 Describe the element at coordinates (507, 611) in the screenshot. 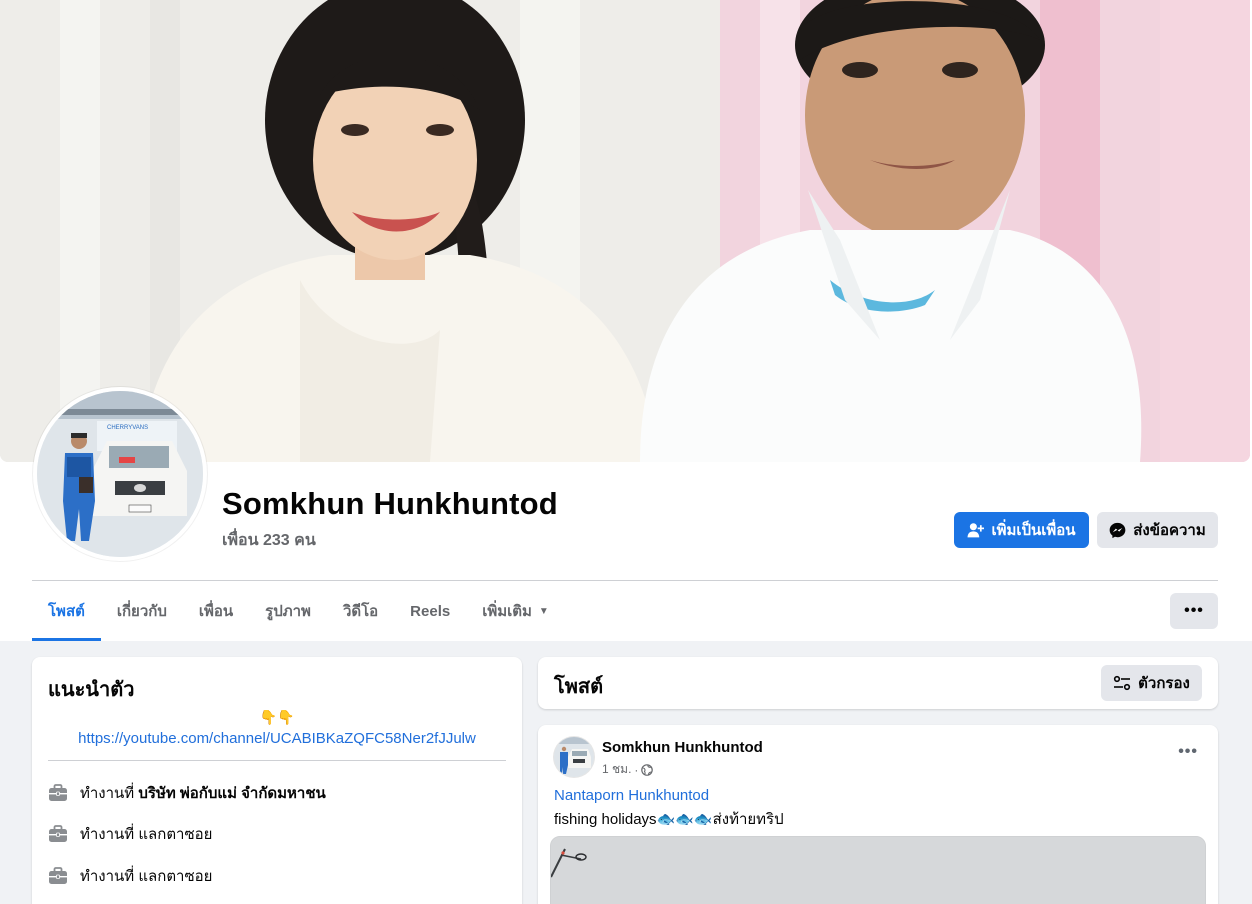

I see `tab-more-label: เพิ่มเติม` at that location.